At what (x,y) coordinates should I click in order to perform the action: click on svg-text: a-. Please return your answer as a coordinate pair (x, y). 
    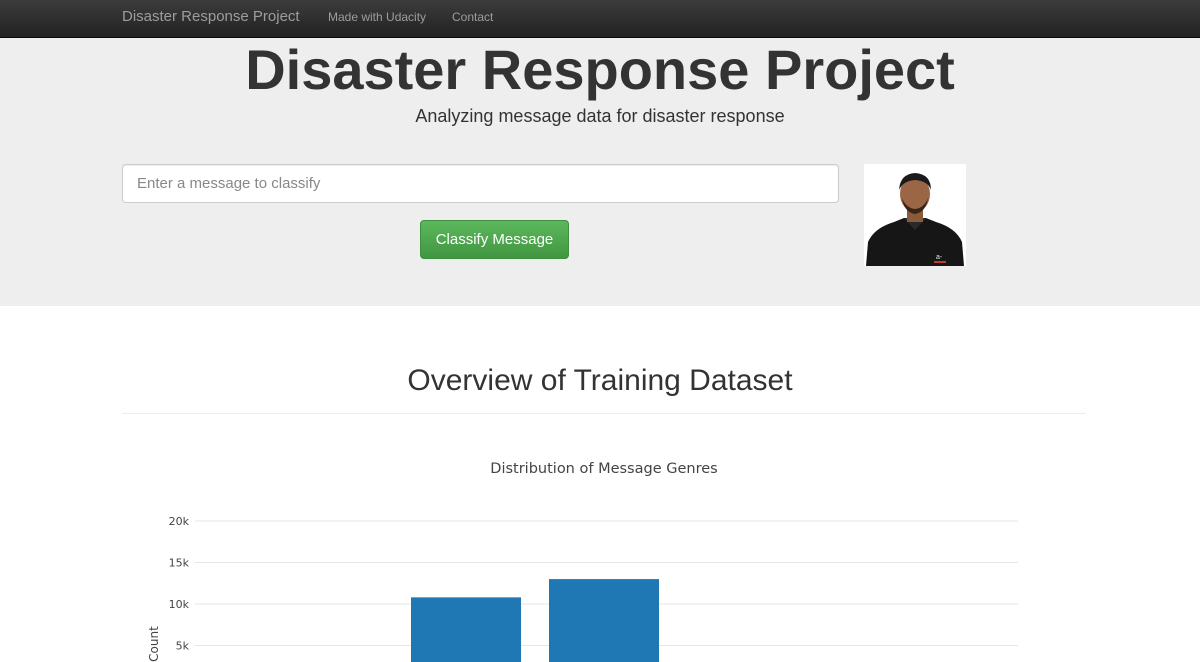
    Looking at the image, I should click on (939, 257).